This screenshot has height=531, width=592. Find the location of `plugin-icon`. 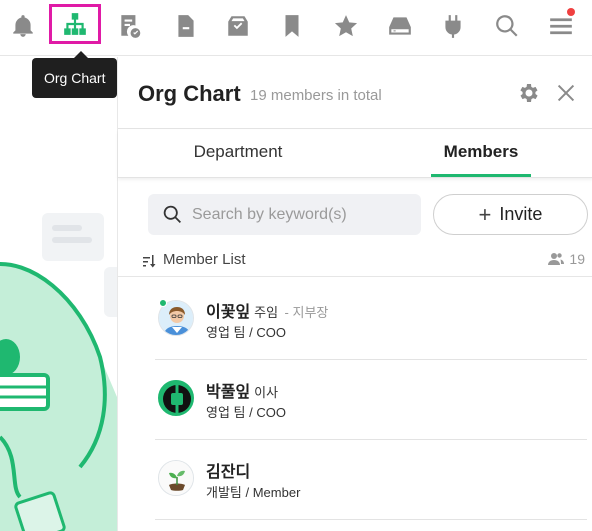

plugin-icon is located at coordinates (453, 26).